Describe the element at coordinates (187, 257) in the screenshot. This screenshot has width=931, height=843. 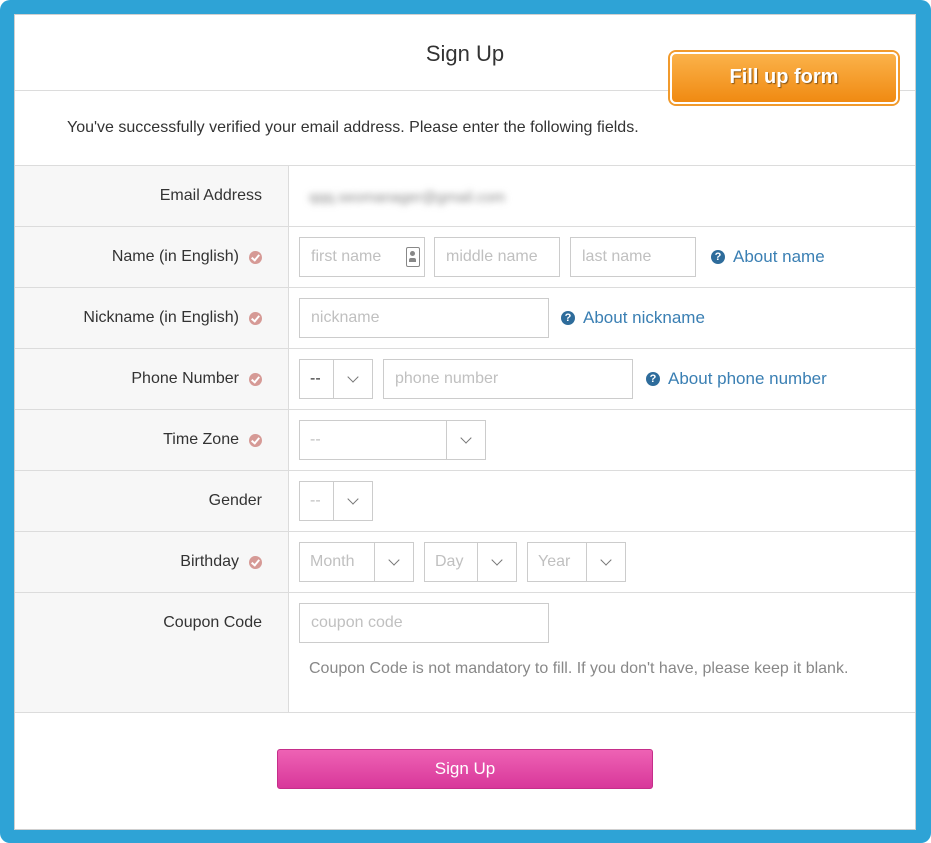
I see `name-label: Name (in English)` at that location.